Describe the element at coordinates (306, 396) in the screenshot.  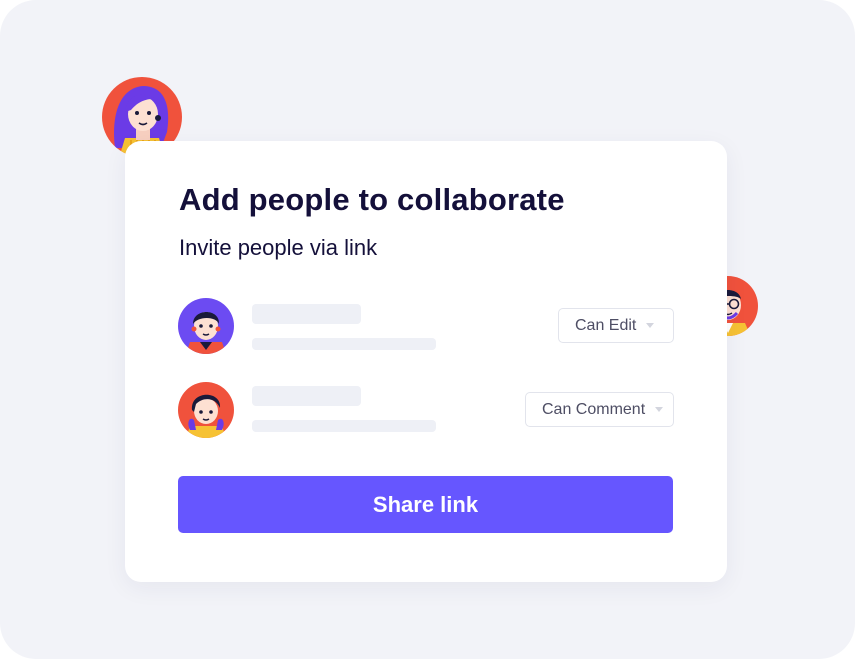
I see `collaborator-2-name-placeholder` at that location.